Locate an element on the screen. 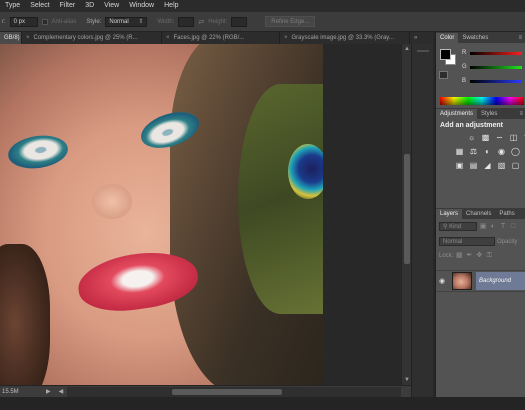 The height and width of the screenshot is (410, 525). threshold-icon: ◢ is located at coordinates (487, 166).